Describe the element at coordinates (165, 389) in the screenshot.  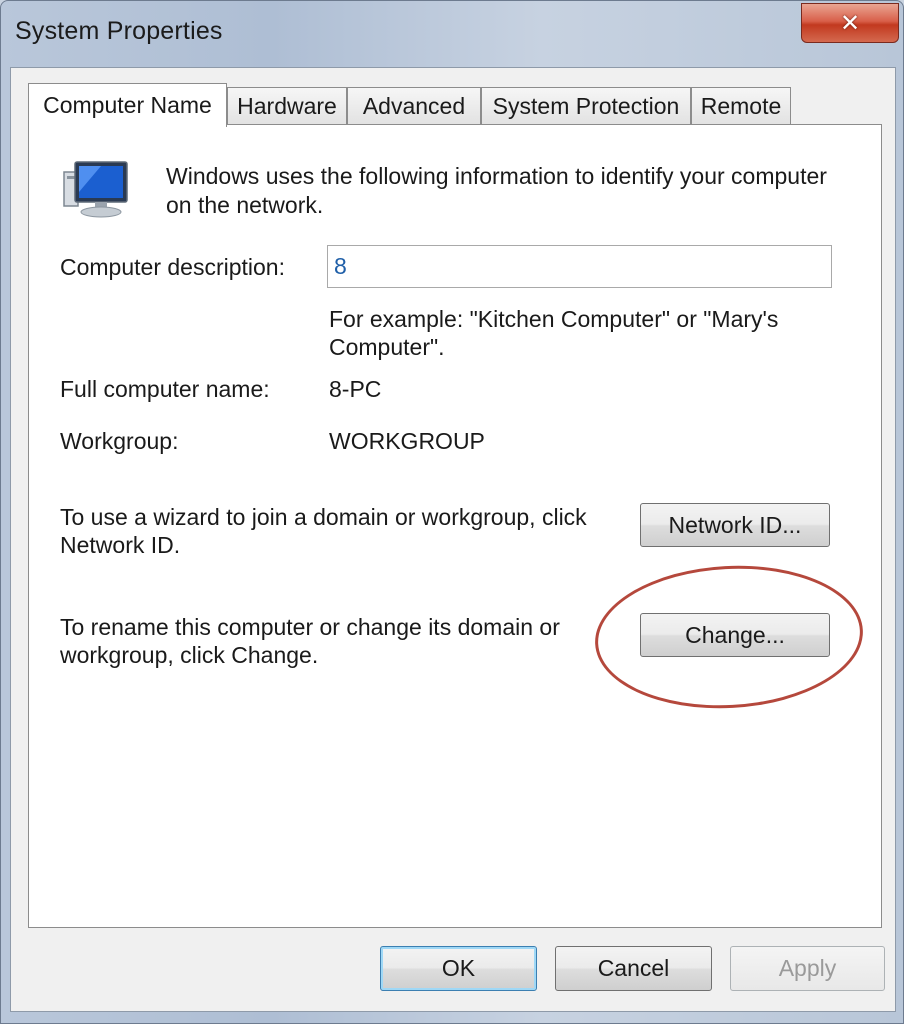
I see `full-computer-name-label: Full computer name:` at that location.